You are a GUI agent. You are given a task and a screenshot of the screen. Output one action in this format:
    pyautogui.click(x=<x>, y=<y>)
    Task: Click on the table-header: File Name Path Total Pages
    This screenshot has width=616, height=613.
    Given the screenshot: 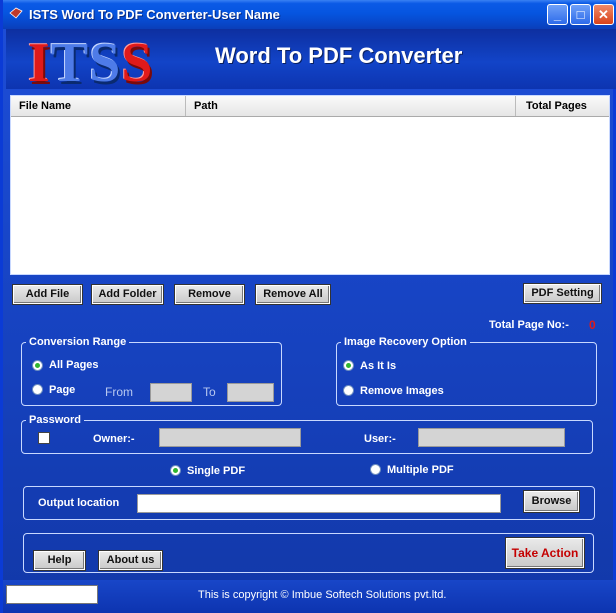 What is the action you would take?
    pyautogui.click(x=310, y=106)
    